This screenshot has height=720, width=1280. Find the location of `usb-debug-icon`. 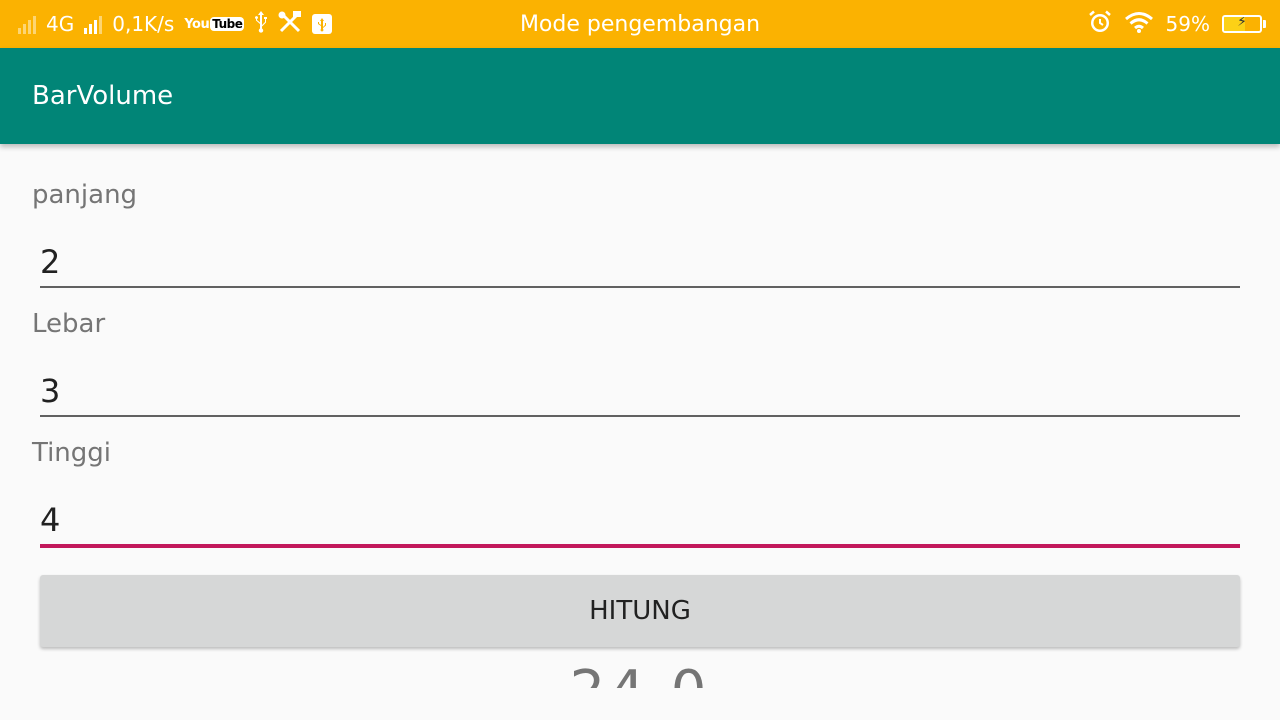

usb-debug-icon is located at coordinates (322, 24).